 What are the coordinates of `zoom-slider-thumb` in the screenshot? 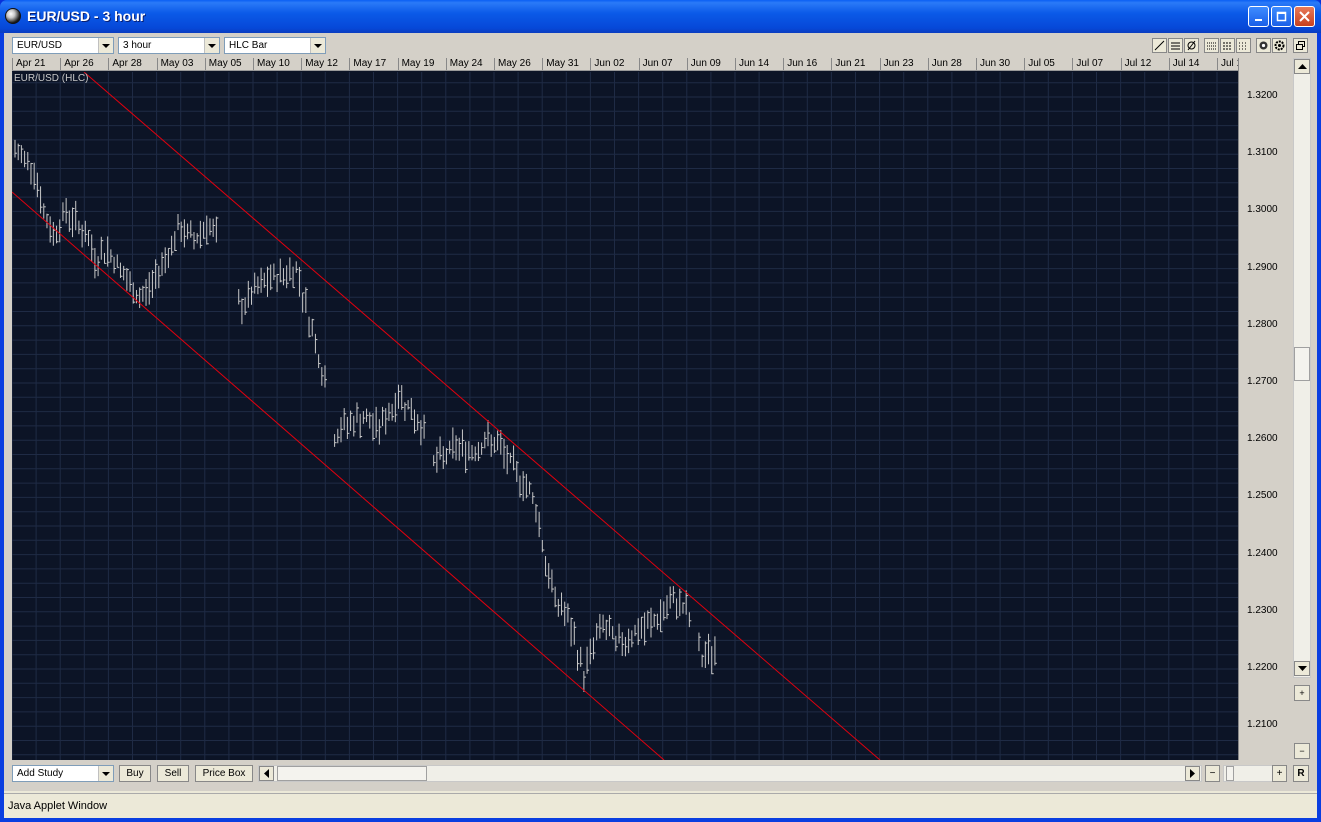 It's located at (1230, 773).